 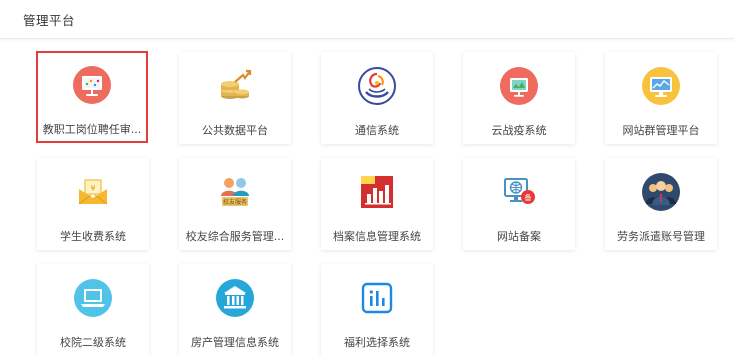 What do you see at coordinates (377, 130) in the screenshot?
I see `app-label: 通信系统` at bounding box center [377, 130].